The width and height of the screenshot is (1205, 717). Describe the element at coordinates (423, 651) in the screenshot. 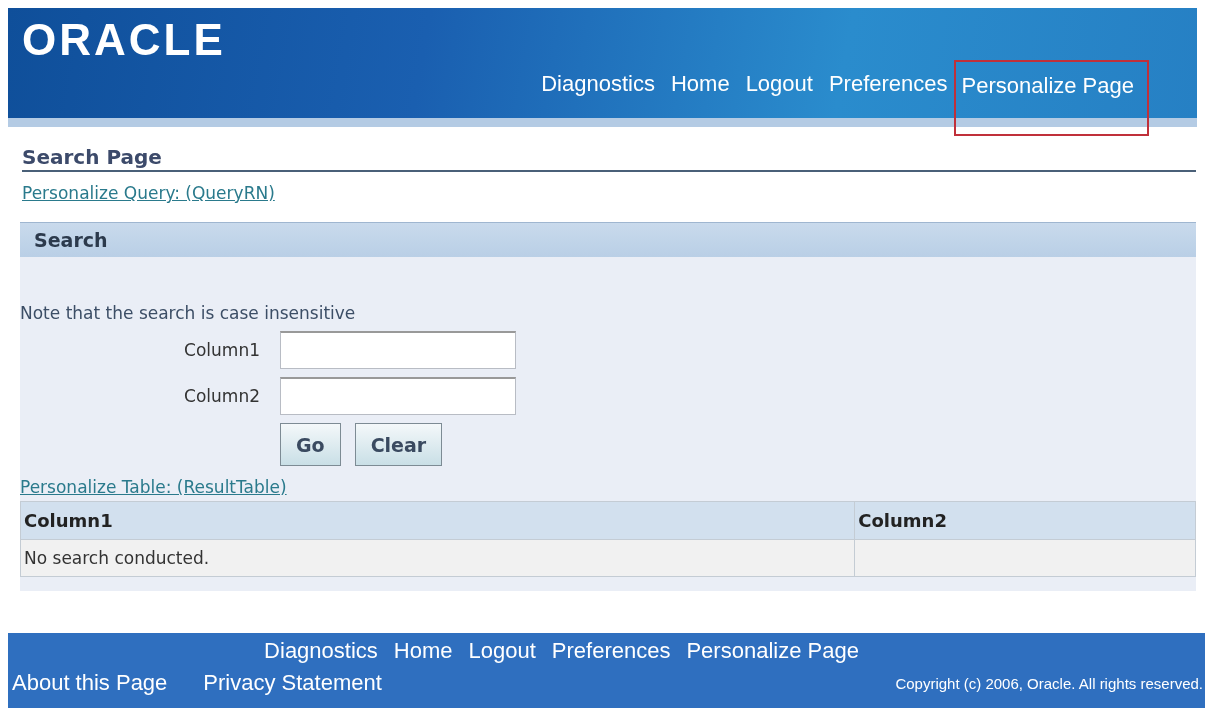

I see `footer-link: Home` at that location.